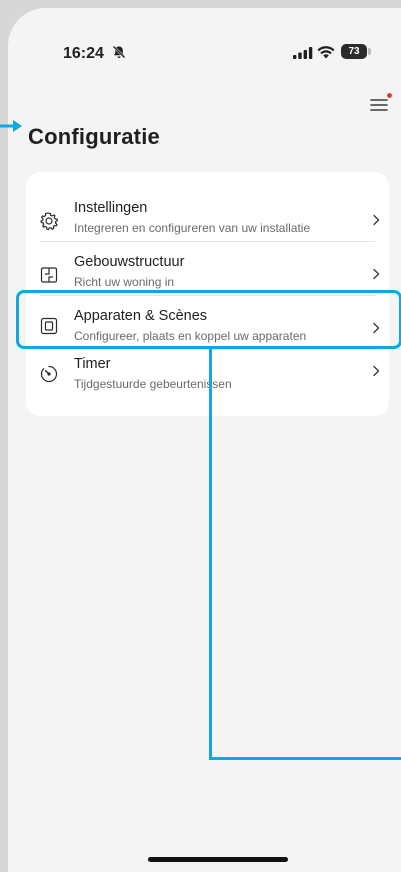  I want to click on arrow-right-icon, so click(11, 126).